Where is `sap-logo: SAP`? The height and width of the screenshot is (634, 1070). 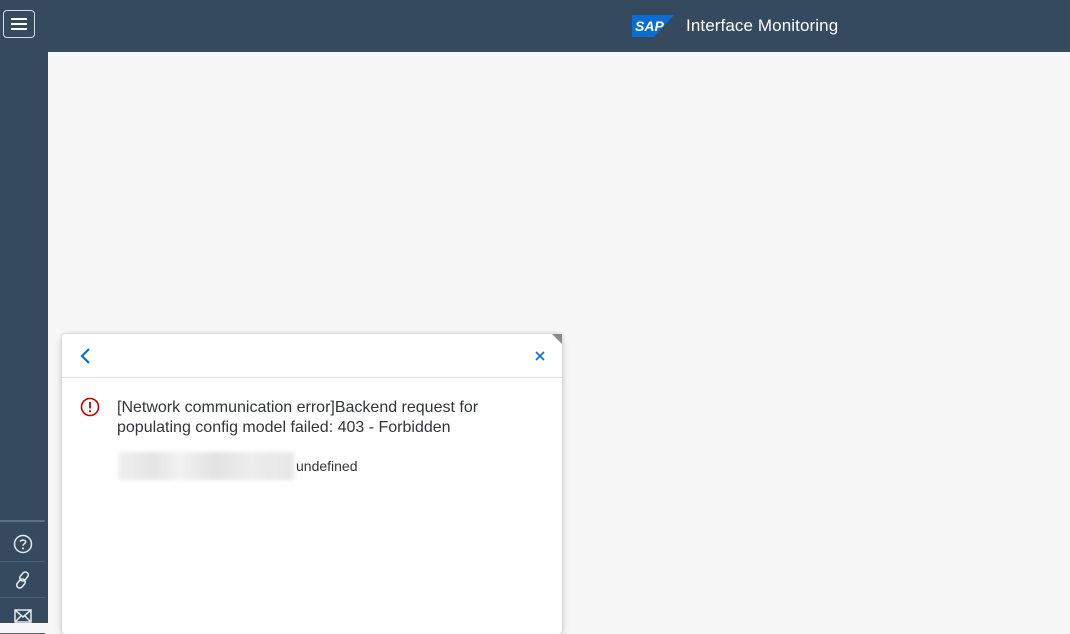
sap-logo: SAP is located at coordinates (653, 26).